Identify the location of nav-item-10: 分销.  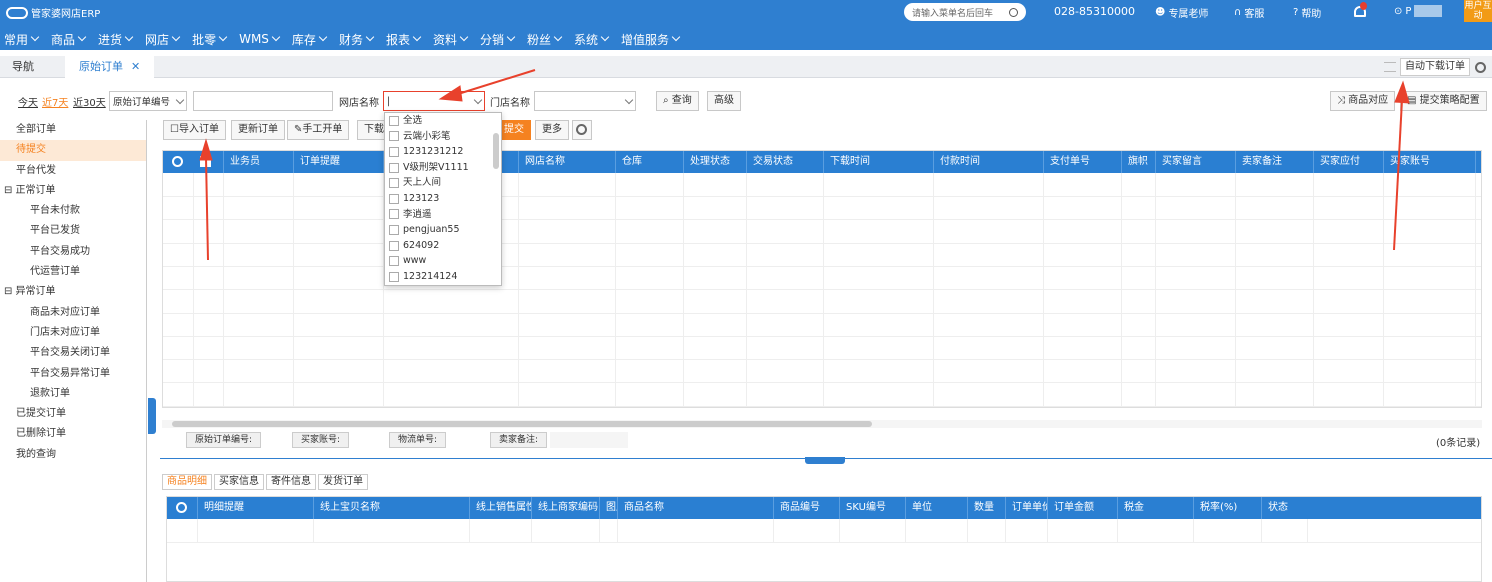
(498, 39).